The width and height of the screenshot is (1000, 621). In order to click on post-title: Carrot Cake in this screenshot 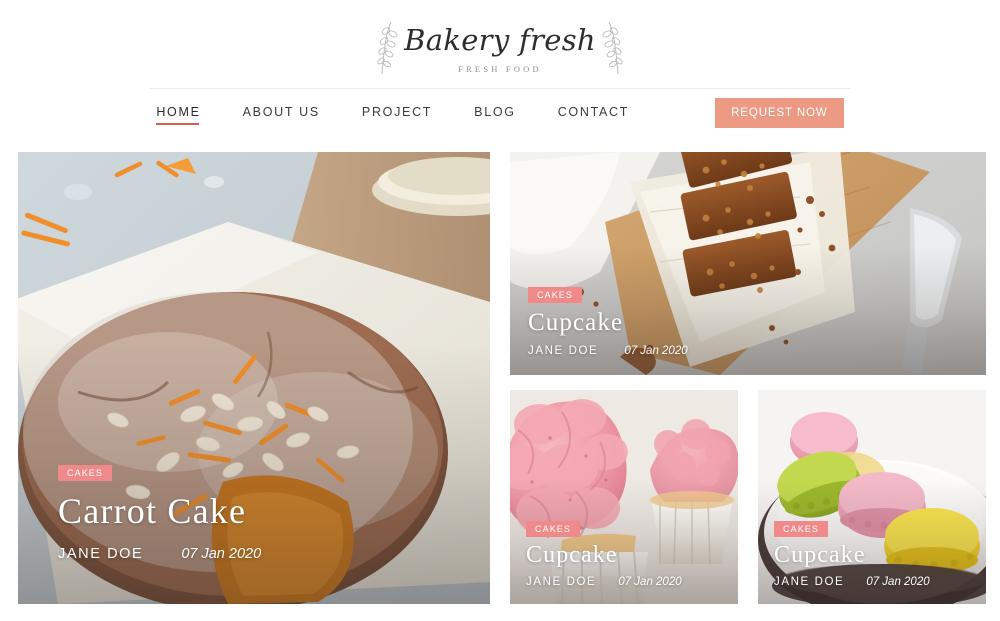, I will do `click(159, 511)`.